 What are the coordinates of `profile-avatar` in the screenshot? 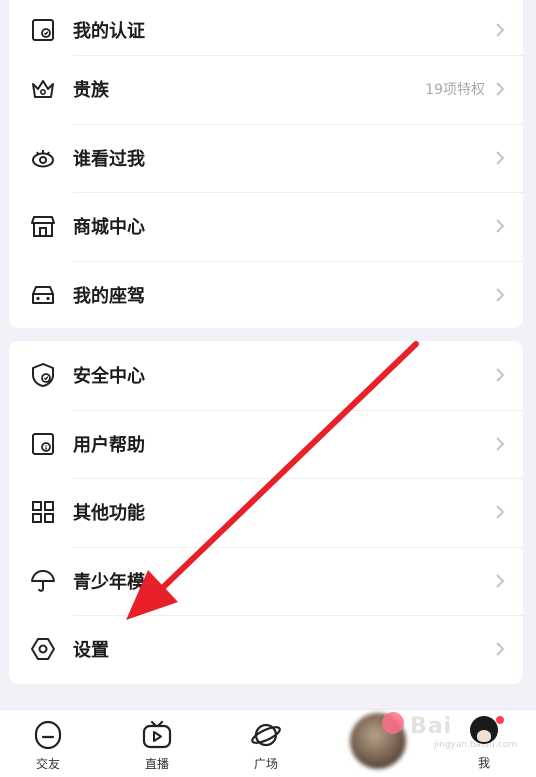 It's located at (484, 730).